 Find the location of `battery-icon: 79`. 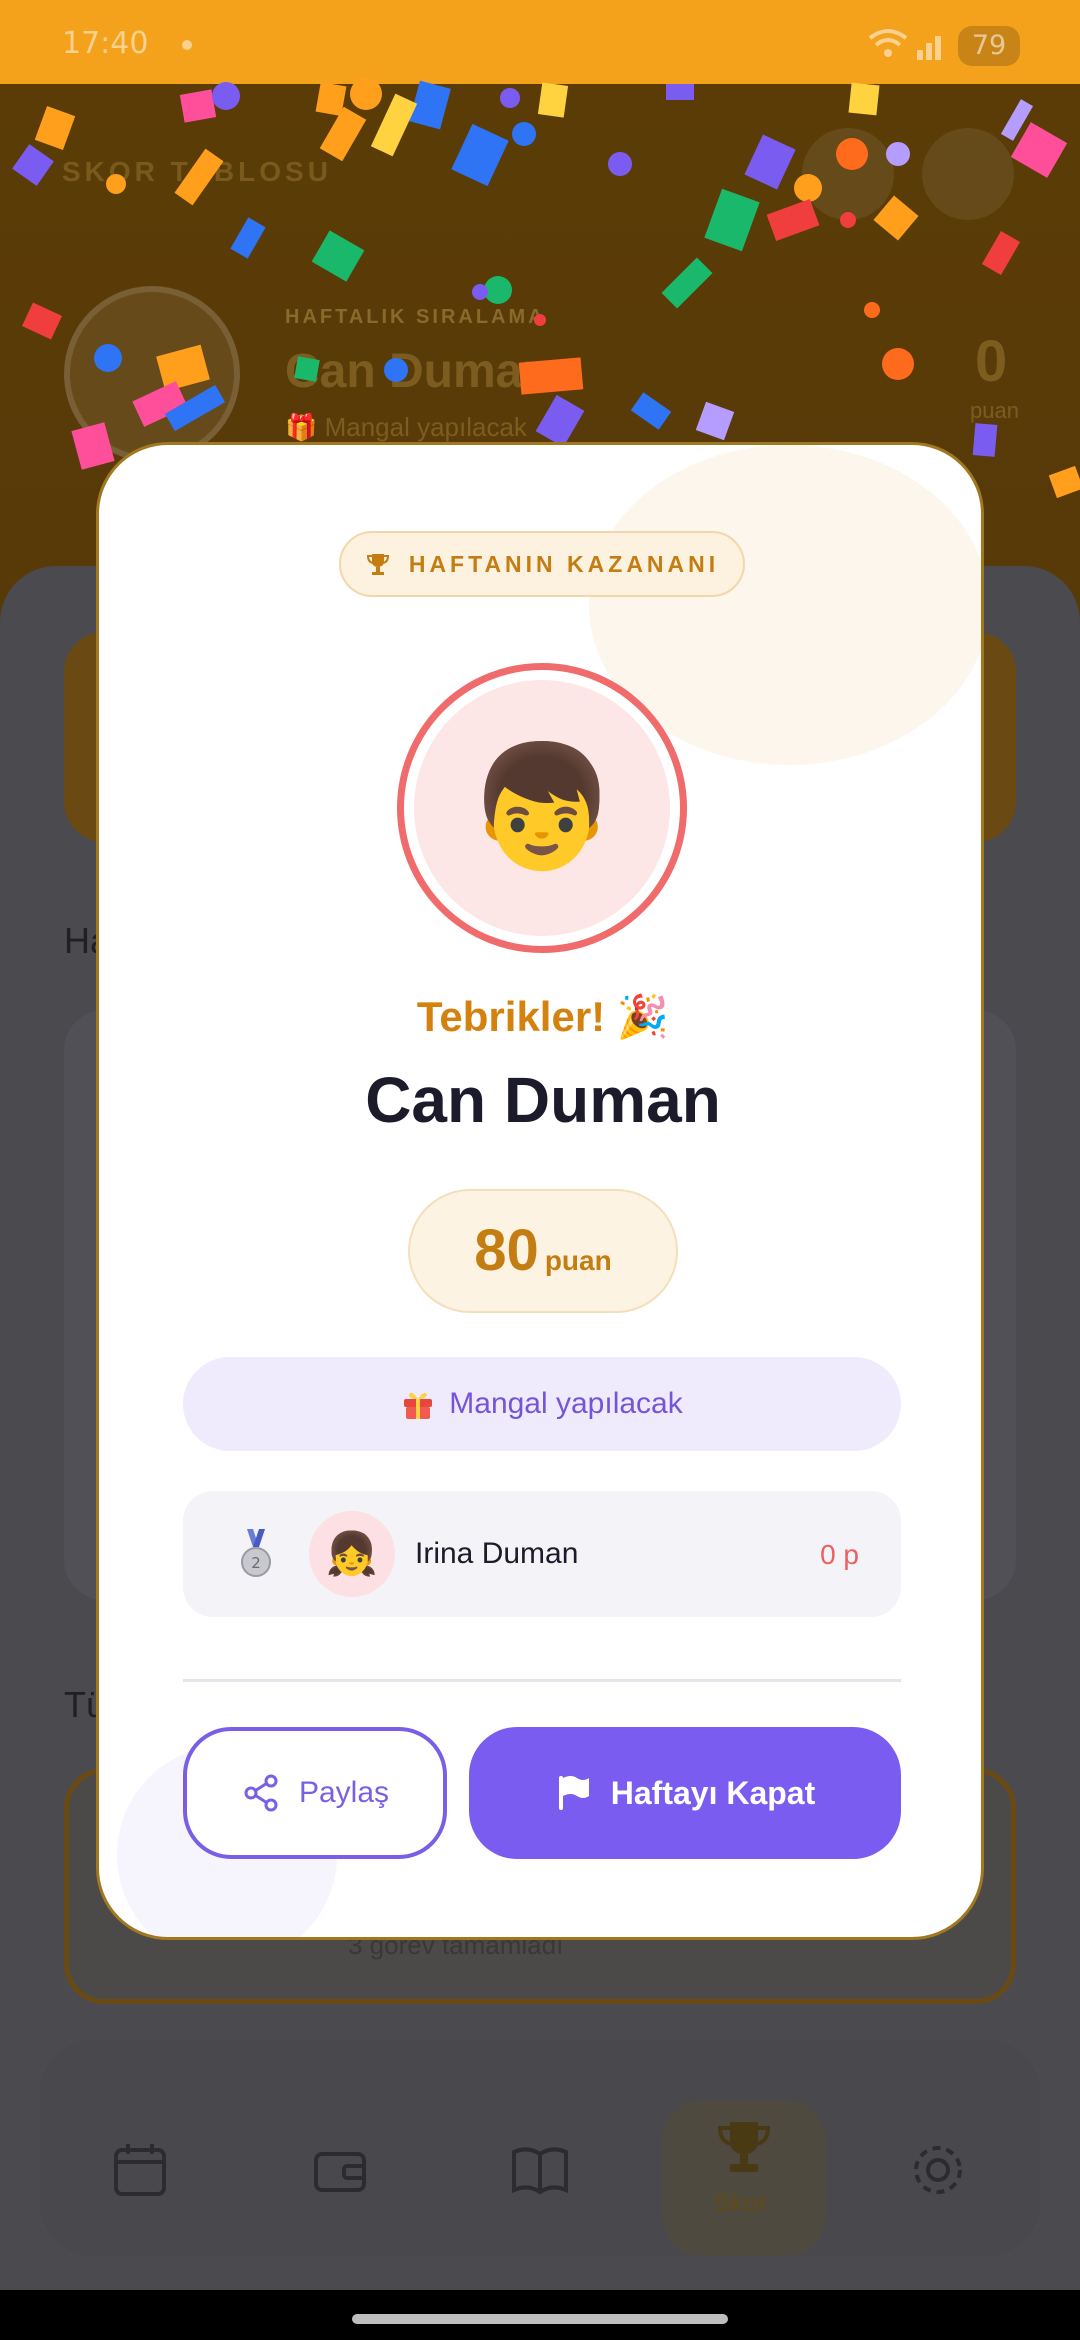

battery-icon: 79 is located at coordinates (989, 46).